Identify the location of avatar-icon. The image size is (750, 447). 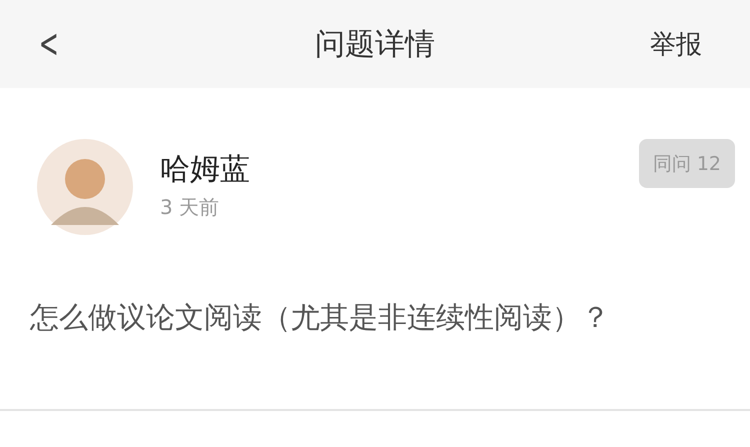
(85, 187).